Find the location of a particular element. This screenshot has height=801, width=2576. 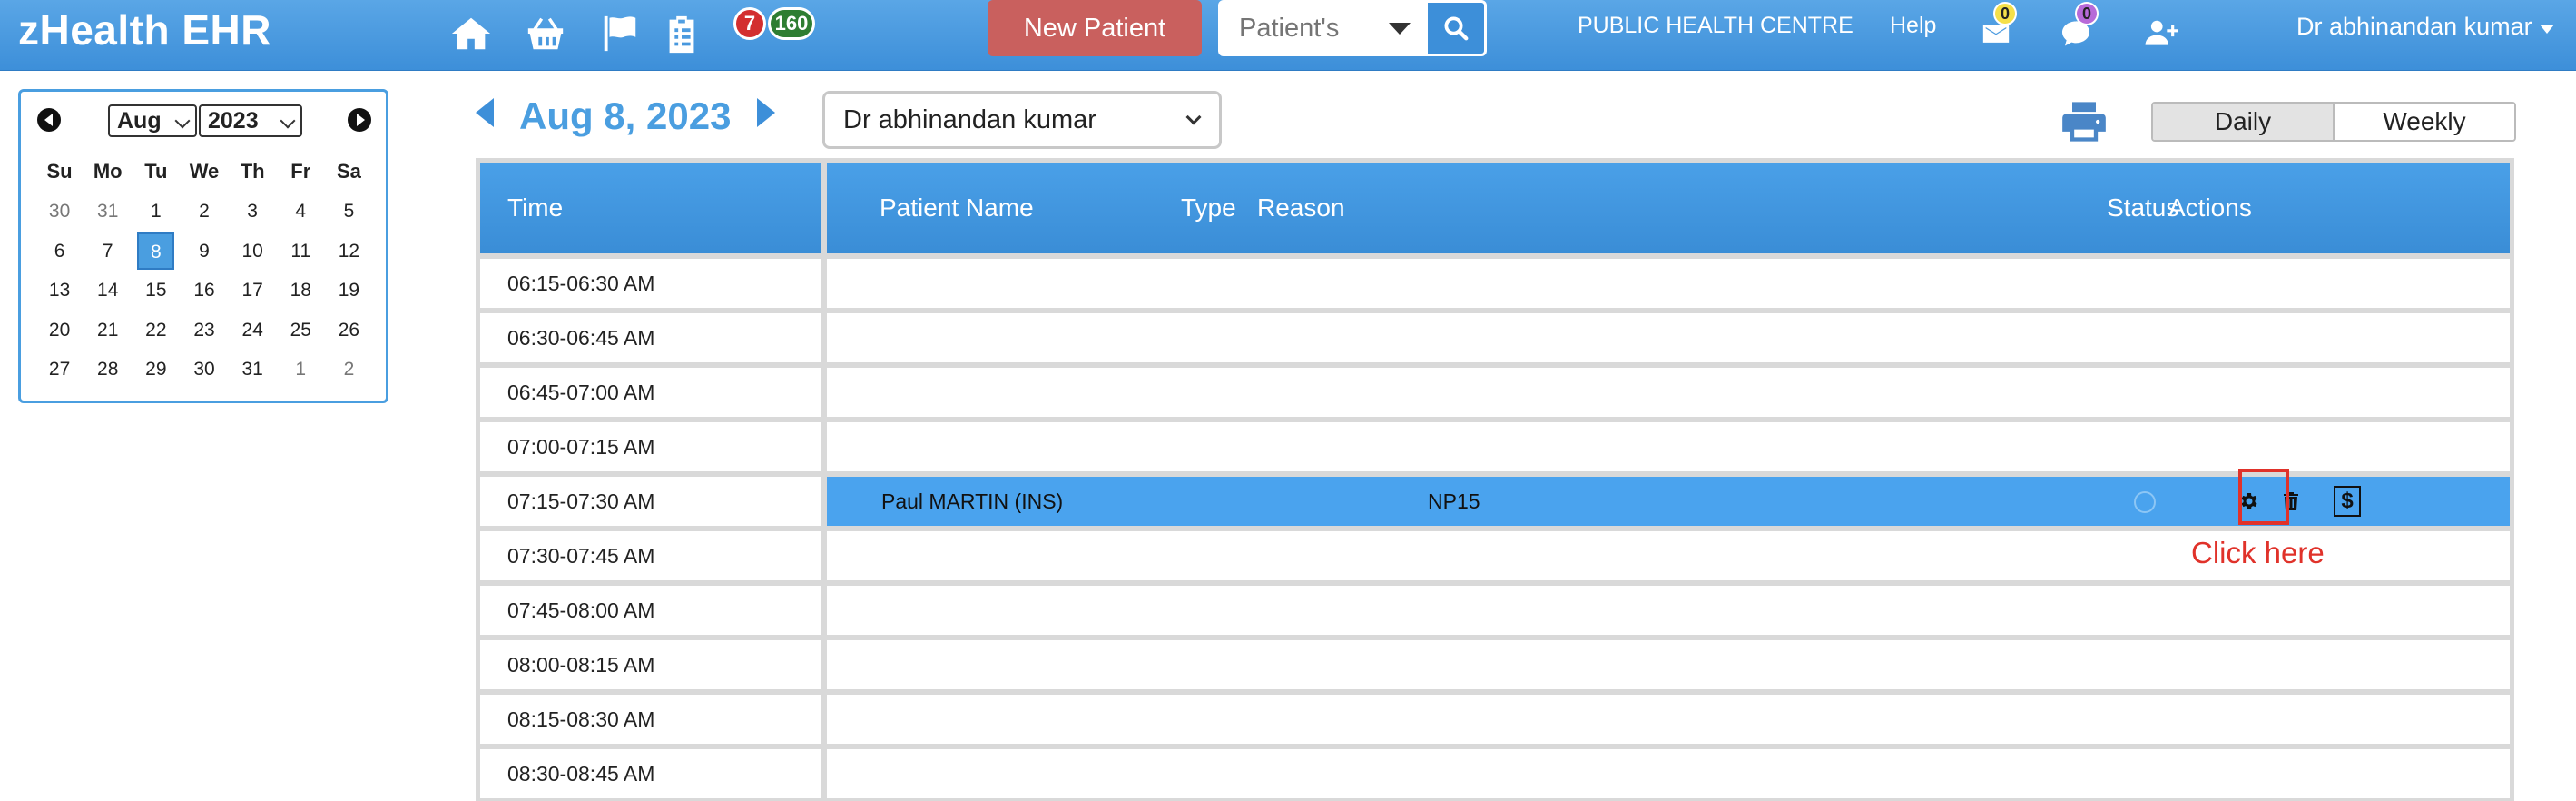

time-slot-row: 08:15-08:30 AM is located at coordinates (1495, 719).